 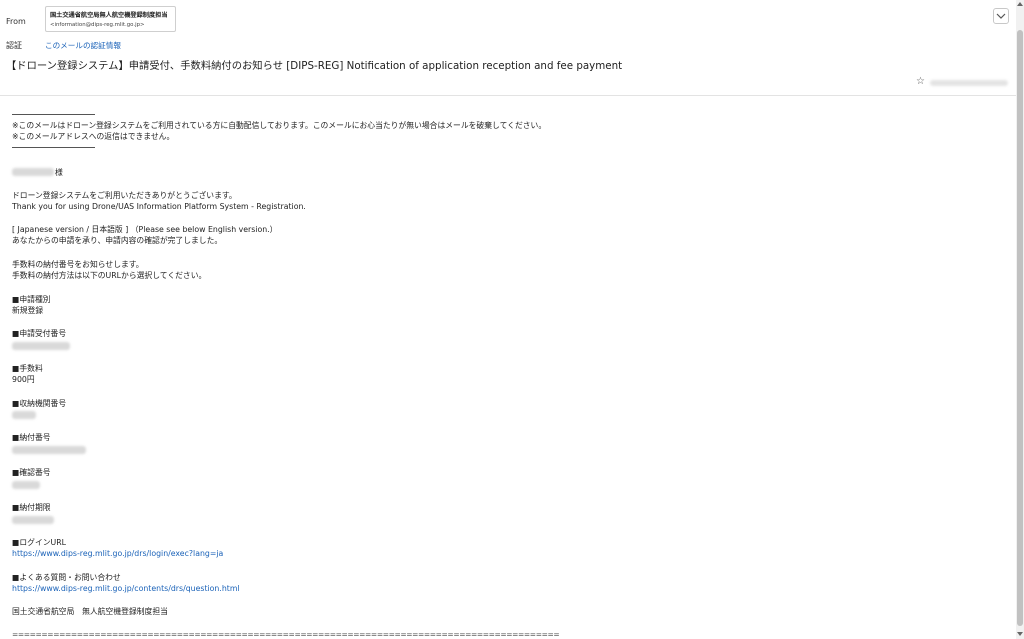 What do you see at coordinates (93, 136) in the screenshot?
I see `no-reply-notice: ※このメールアドレスへの返信はできません。` at bounding box center [93, 136].